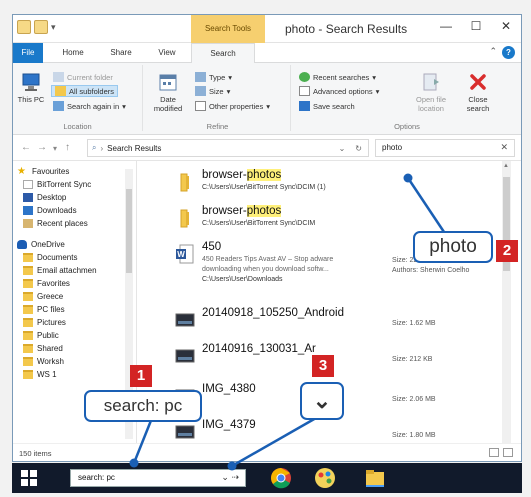 This screenshot has height=497, width=531. I want to click on taskbar: search: pc ⌄ ⇢, so click(267, 478).